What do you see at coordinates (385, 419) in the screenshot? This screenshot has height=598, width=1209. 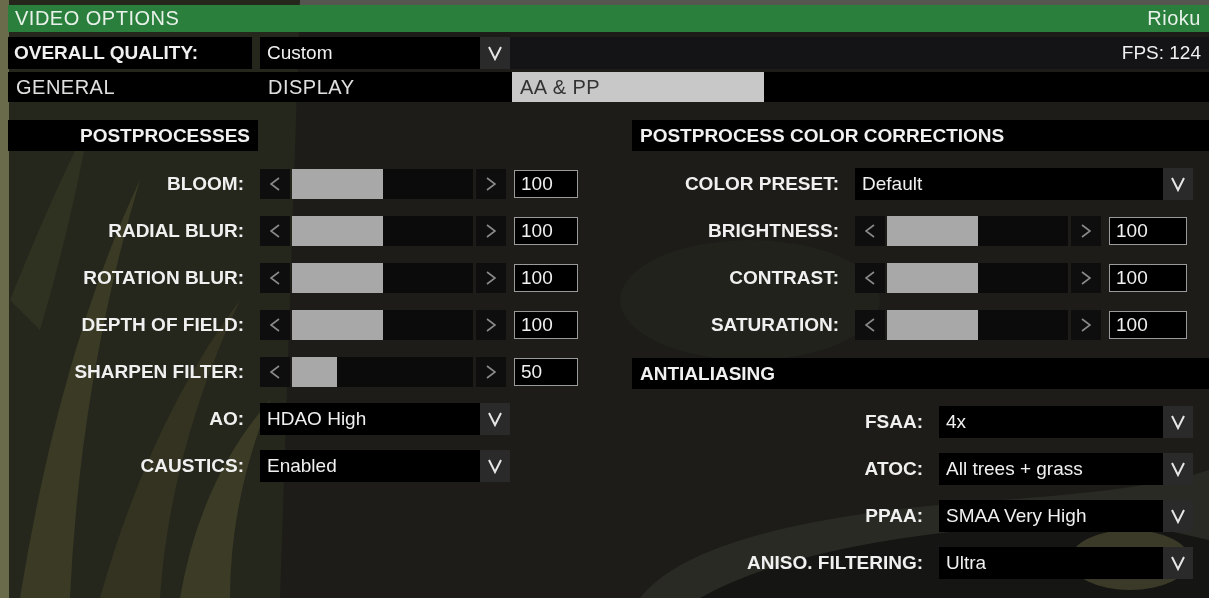 I see `dropdown: HDAO High` at bounding box center [385, 419].